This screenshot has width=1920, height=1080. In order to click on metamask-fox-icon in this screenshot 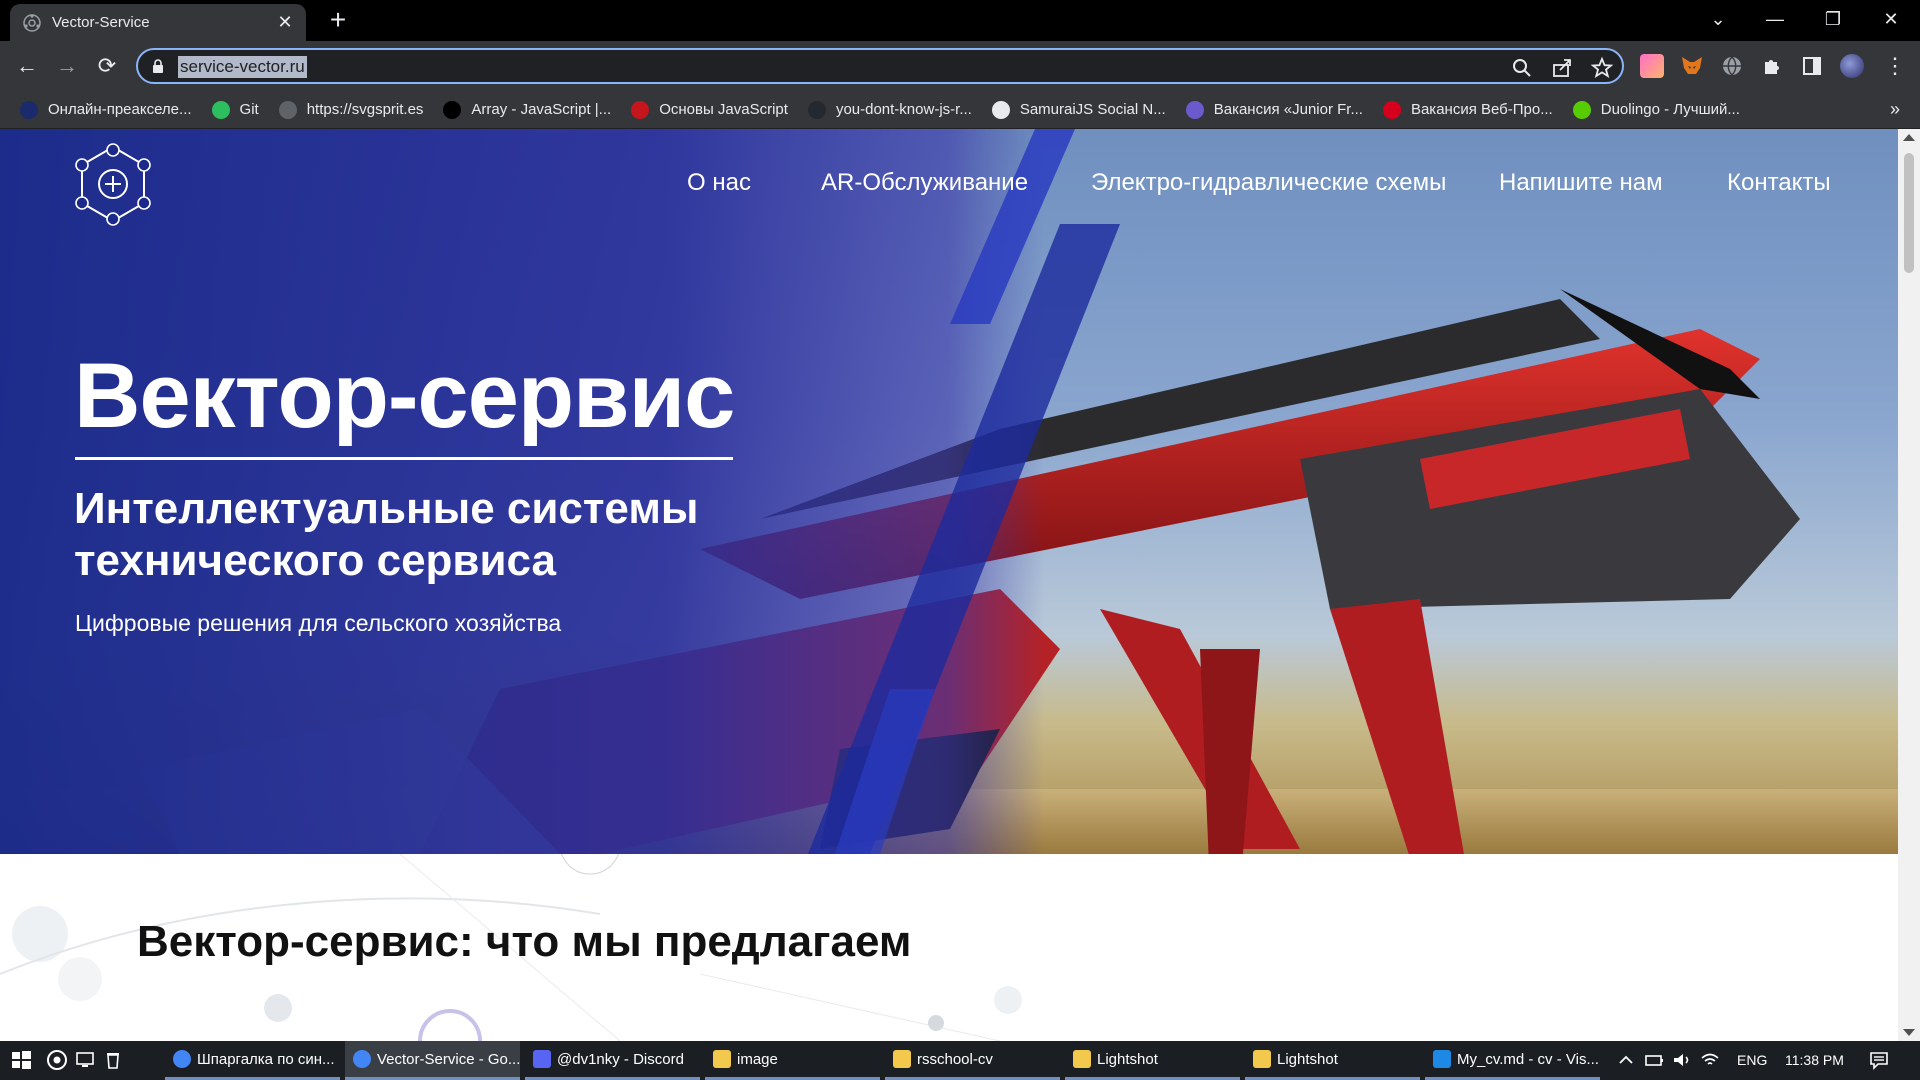, I will do `click(1692, 66)`.